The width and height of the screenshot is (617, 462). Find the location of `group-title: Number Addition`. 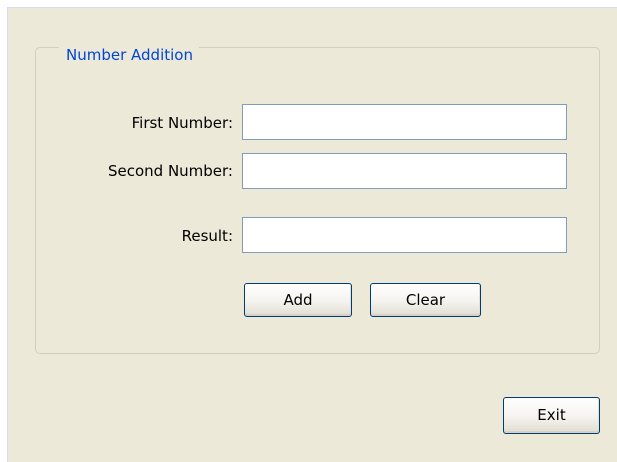

group-title: Number Addition is located at coordinates (129, 55).